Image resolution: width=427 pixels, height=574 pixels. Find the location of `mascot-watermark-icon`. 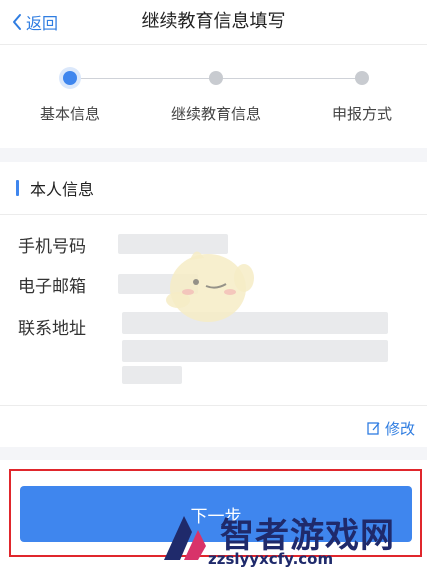

mascot-watermark-icon is located at coordinates (210, 286).